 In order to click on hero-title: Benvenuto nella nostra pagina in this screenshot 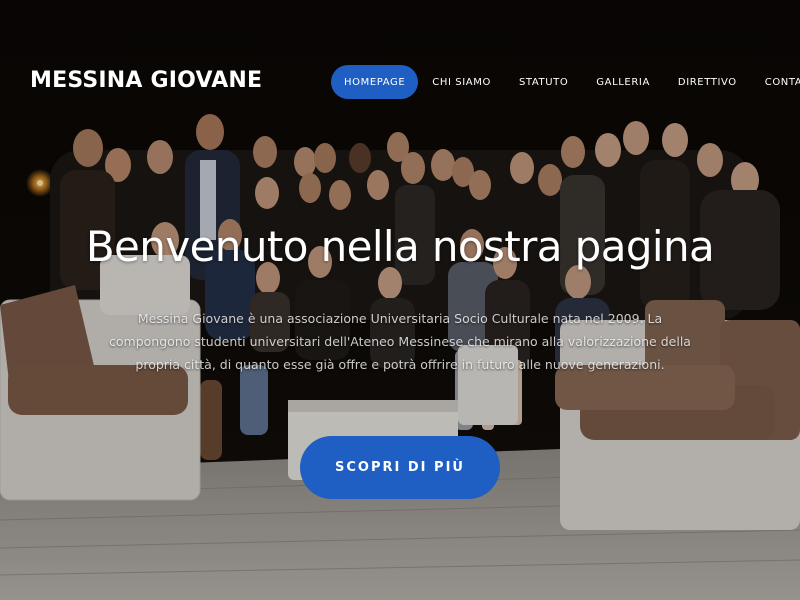, I will do `click(400, 246)`.